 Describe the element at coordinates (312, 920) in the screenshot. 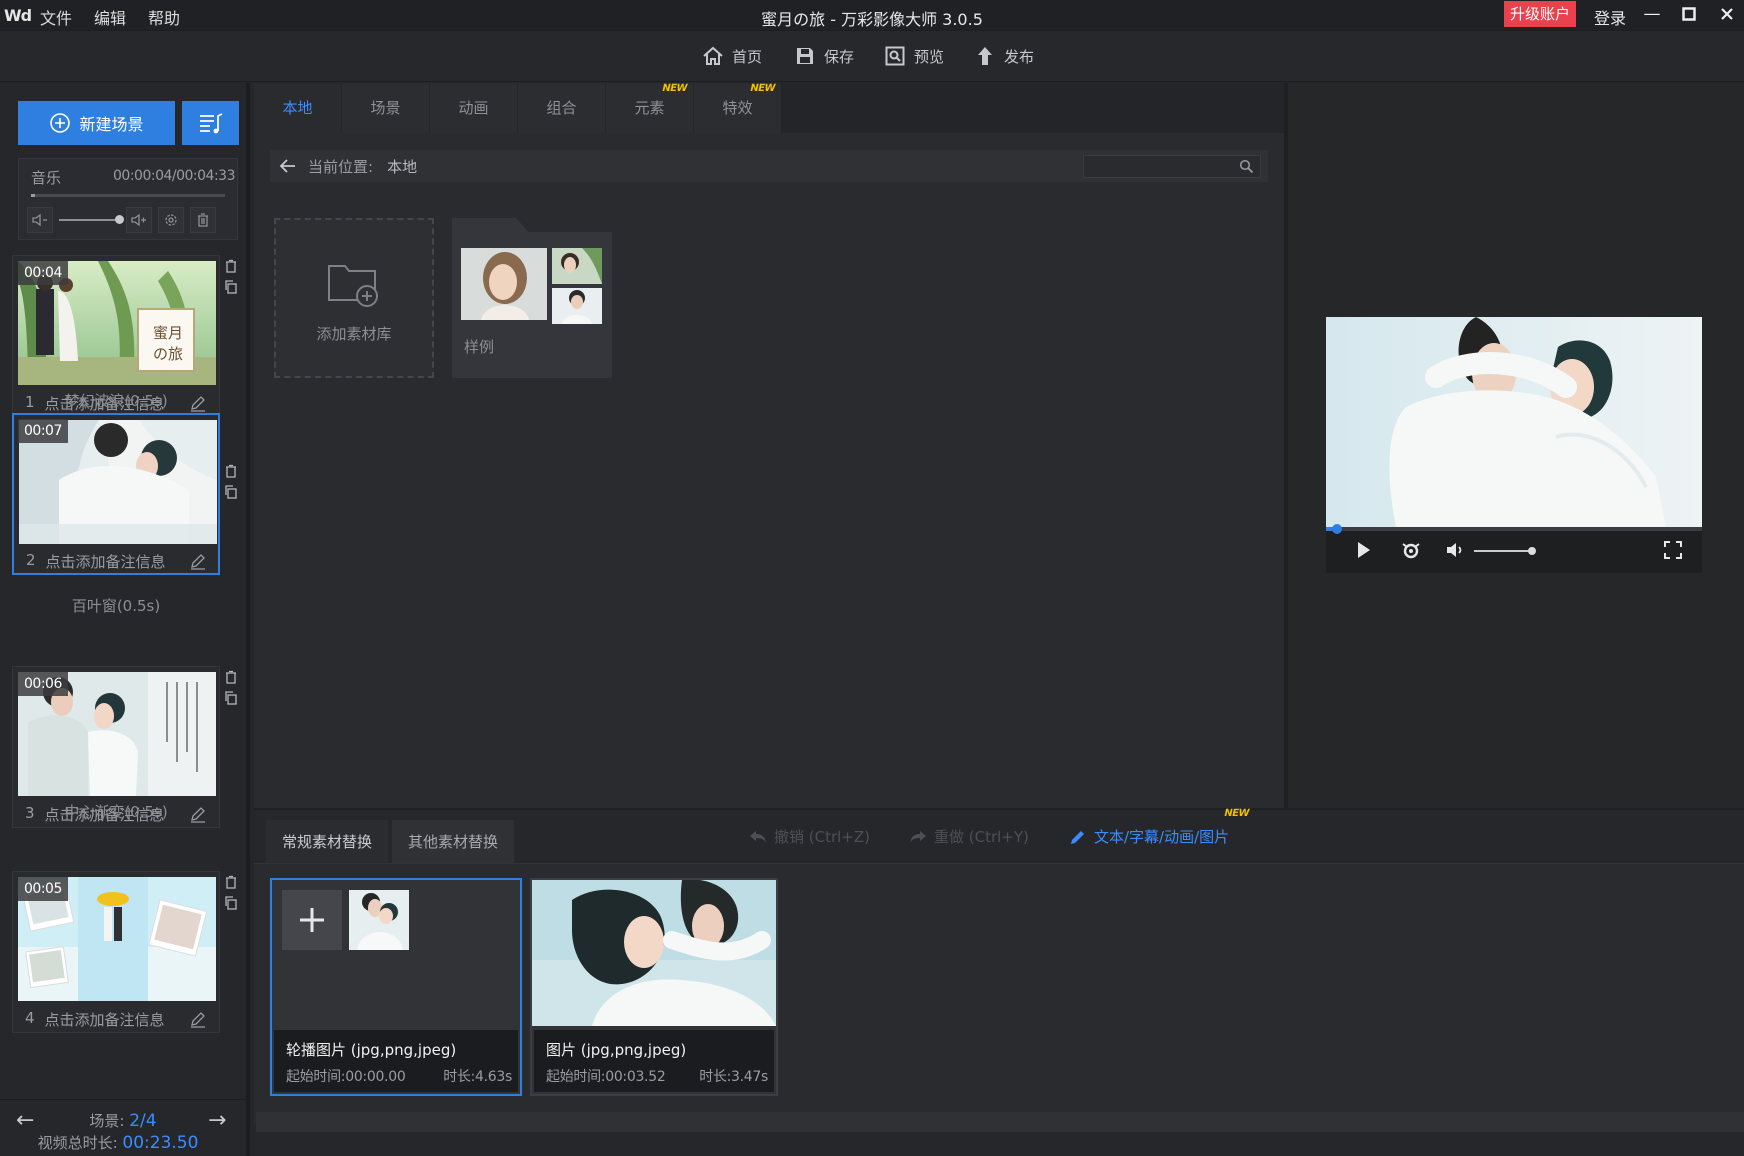

I see `add-image-button` at that location.